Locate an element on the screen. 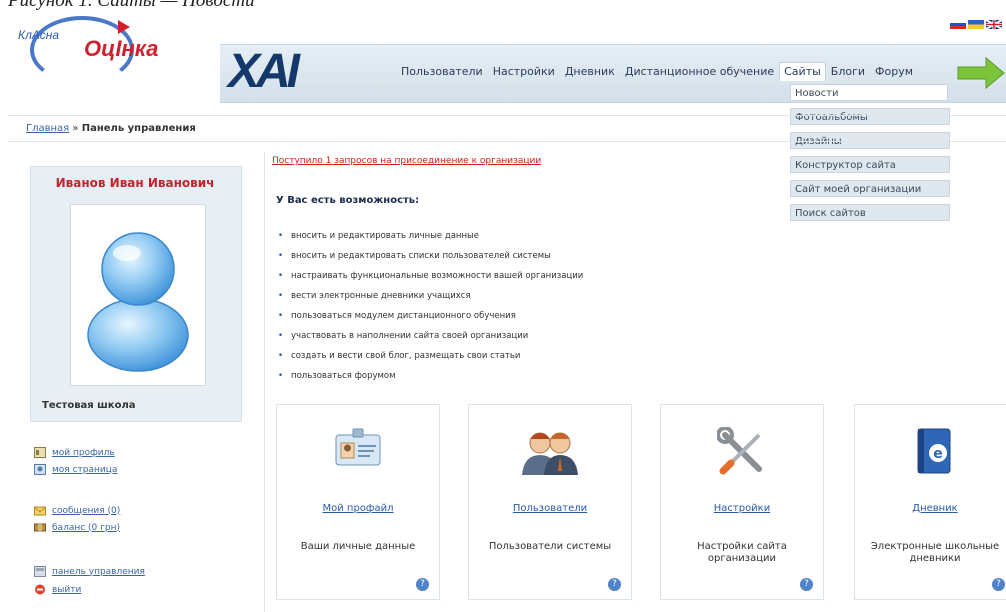 The height and width of the screenshot is (612, 1006). list-item: вносить и редактировать личные данные is located at coordinates (430, 236).